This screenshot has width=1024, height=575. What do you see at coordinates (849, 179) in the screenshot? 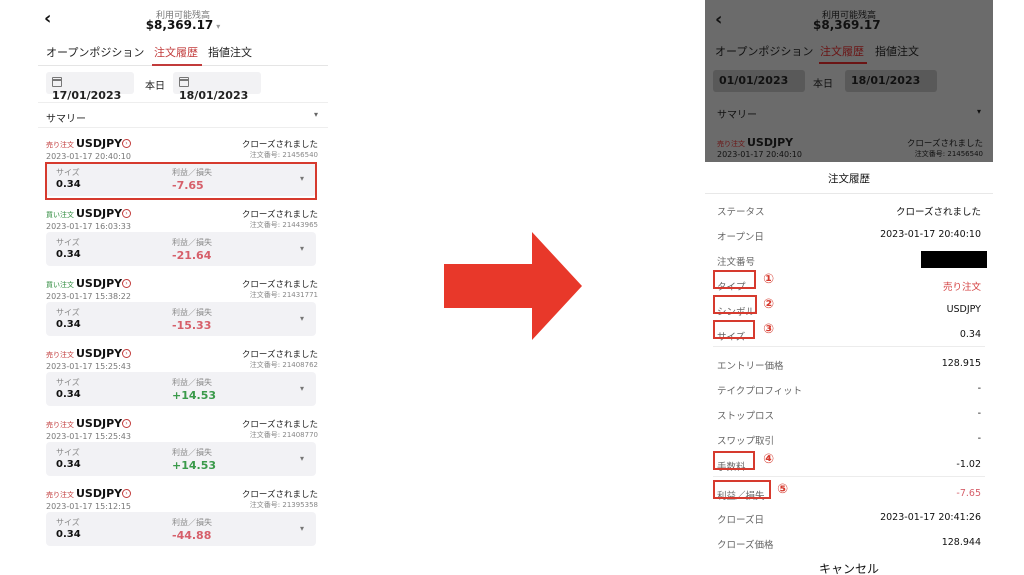
I see `sheet-title: 注文履歴` at bounding box center [849, 179].